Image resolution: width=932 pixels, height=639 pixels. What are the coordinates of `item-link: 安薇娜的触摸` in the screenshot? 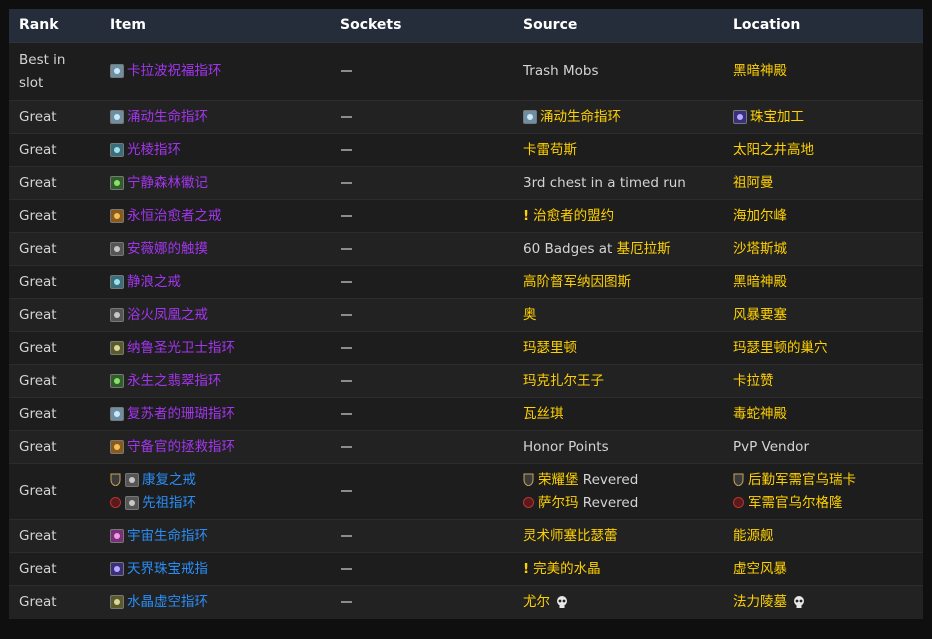 It's located at (167, 249).